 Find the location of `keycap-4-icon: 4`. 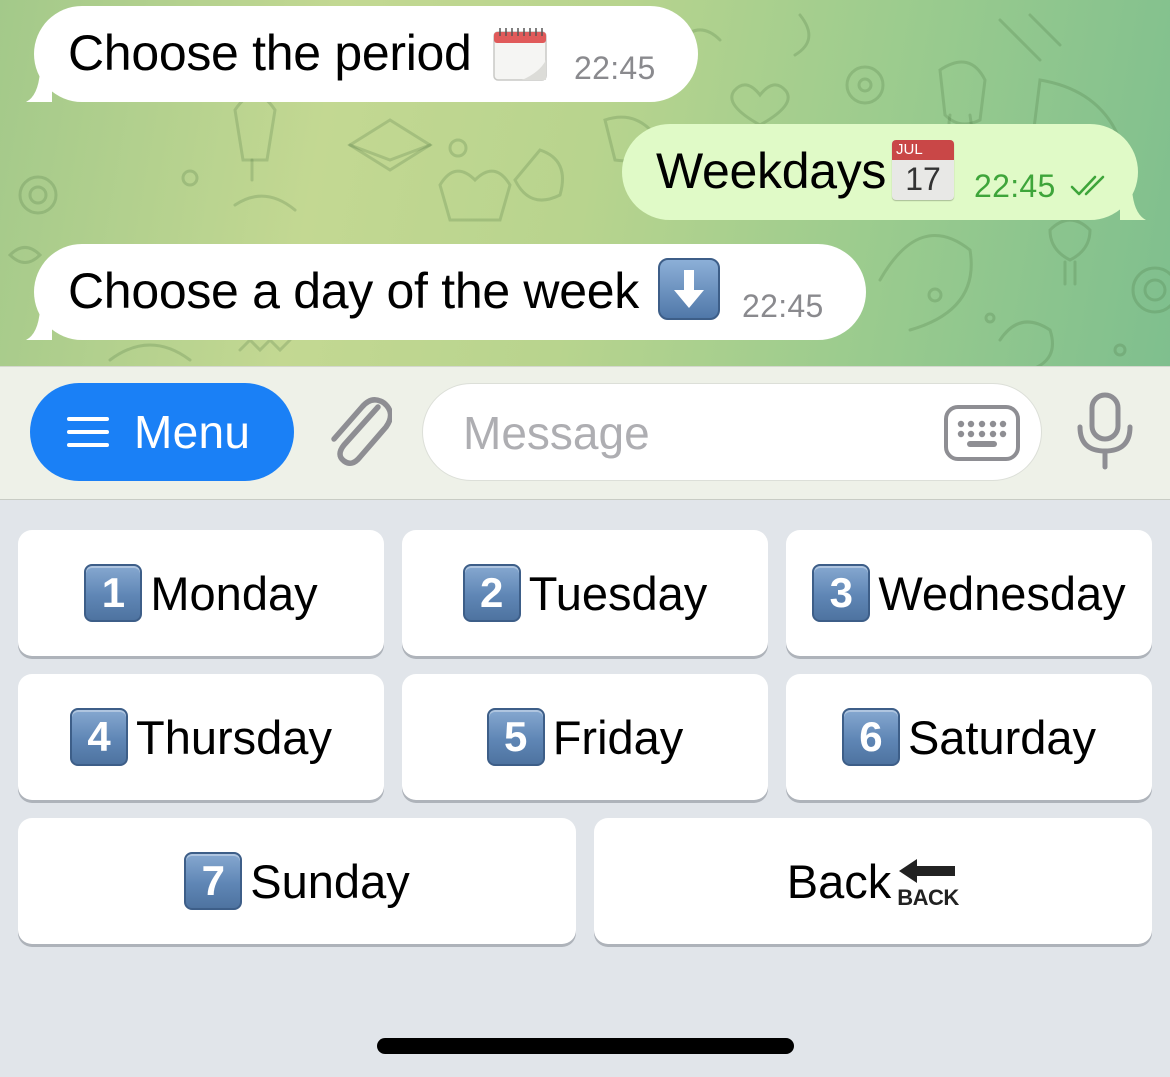

keycap-4-icon: 4 is located at coordinates (99, 737).